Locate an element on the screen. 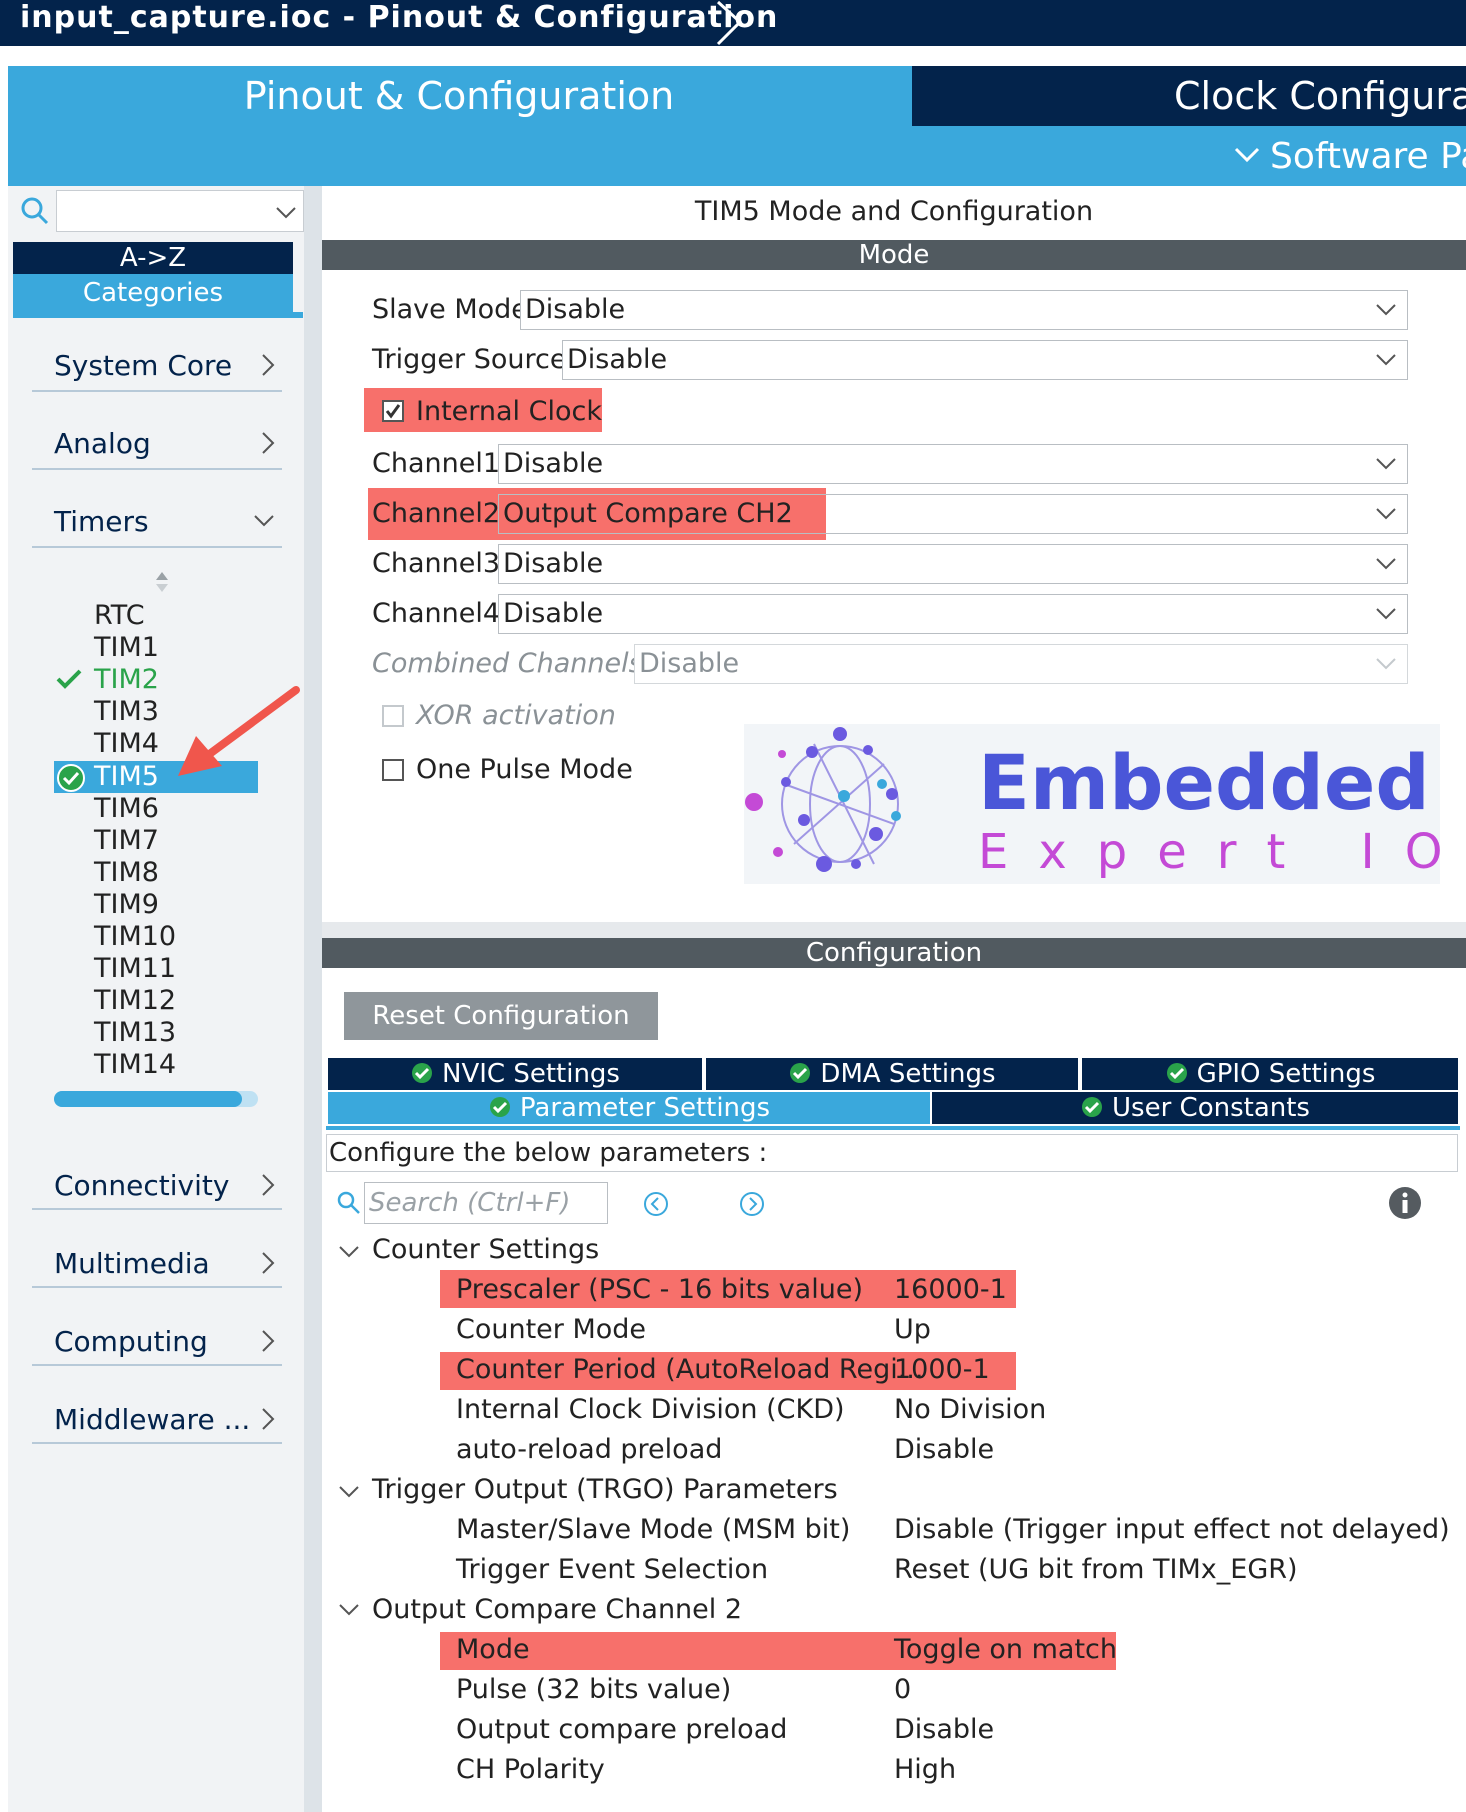 The width and height of the screenshot is (1466, 1812). channel2-select: Output Compare CH2 is located at coordinates (953, 514).